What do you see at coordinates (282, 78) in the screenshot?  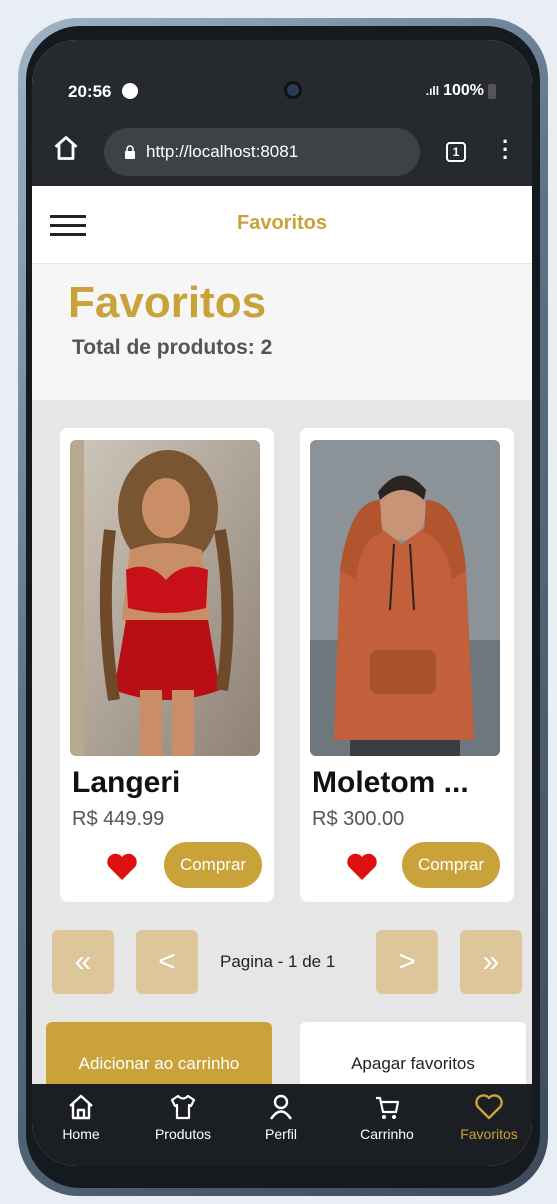 I see `status-bar: 20:56 .ıll 100%` at bounding box center [282, 78].